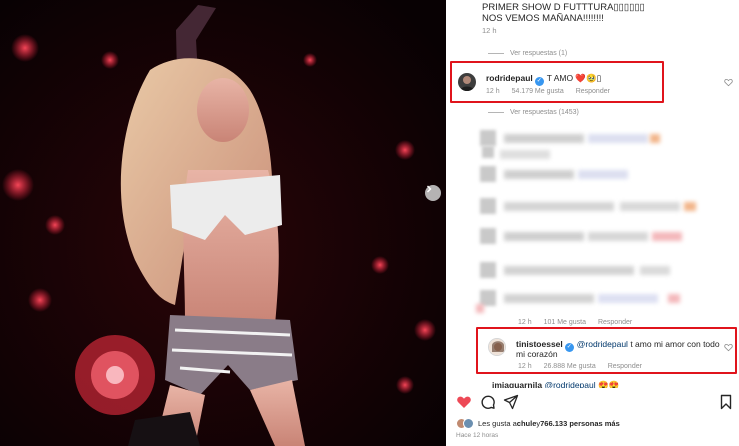 The height and width of the screenshot is (446, 739). Describe the element at coordinates (580, 423) in the screenshot. I see `likes-count: 766.133 personas más` at that location.